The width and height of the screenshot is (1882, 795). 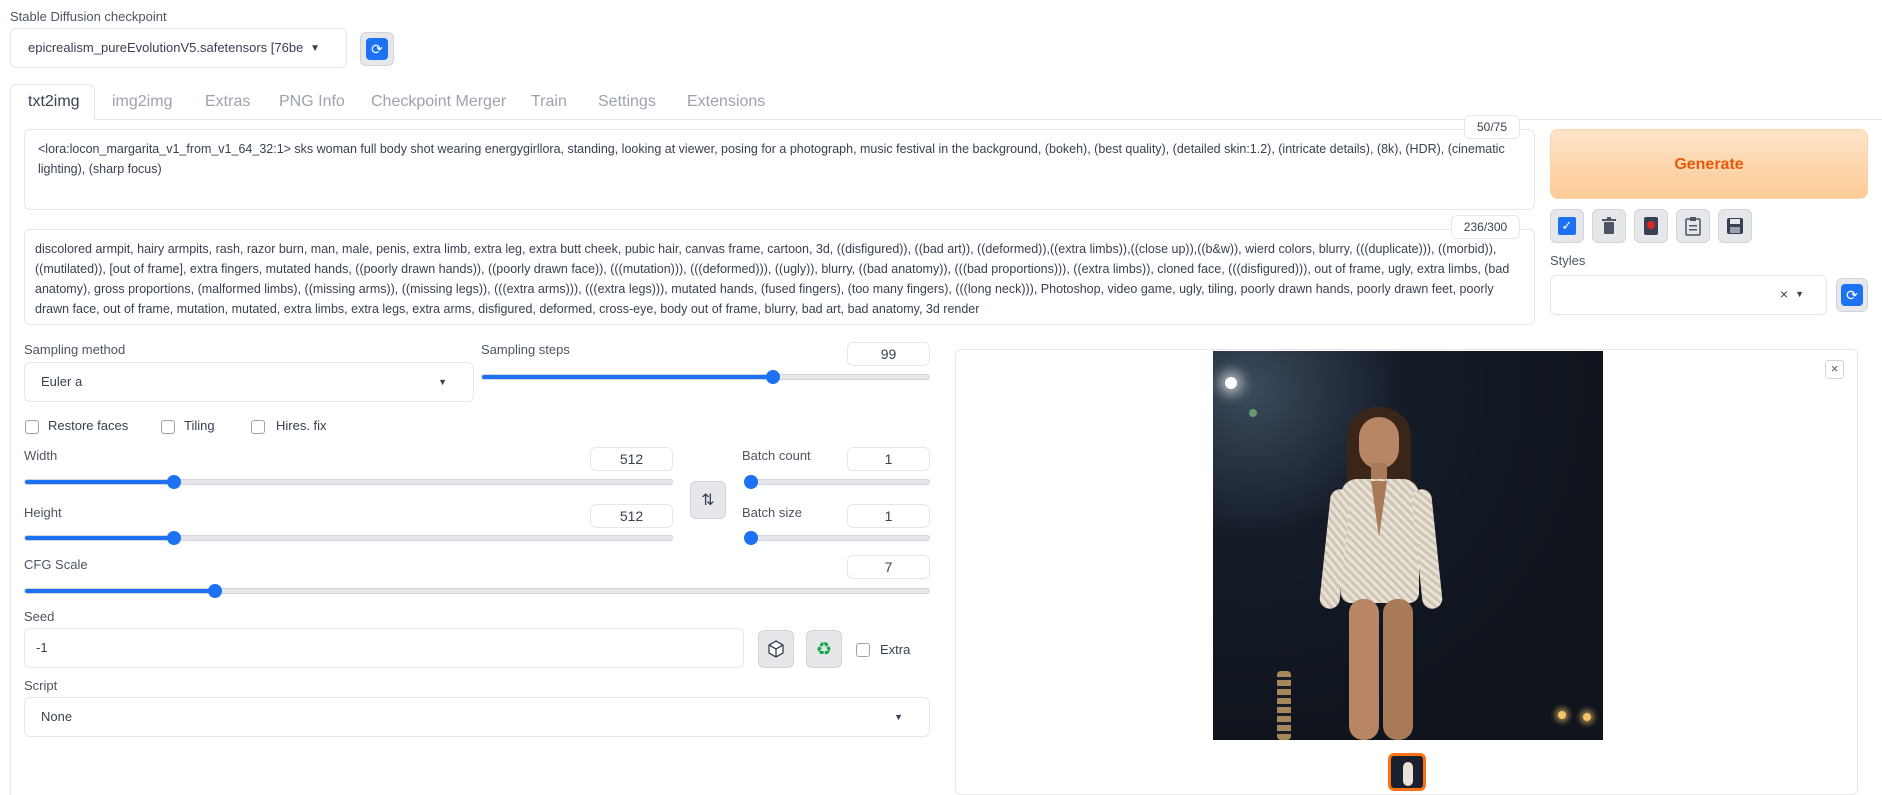 What do you see at coordinates (301, 425) in the screenshot?
I see `hires-fix-label: Hires. fix` at bounding box center [301, 425].